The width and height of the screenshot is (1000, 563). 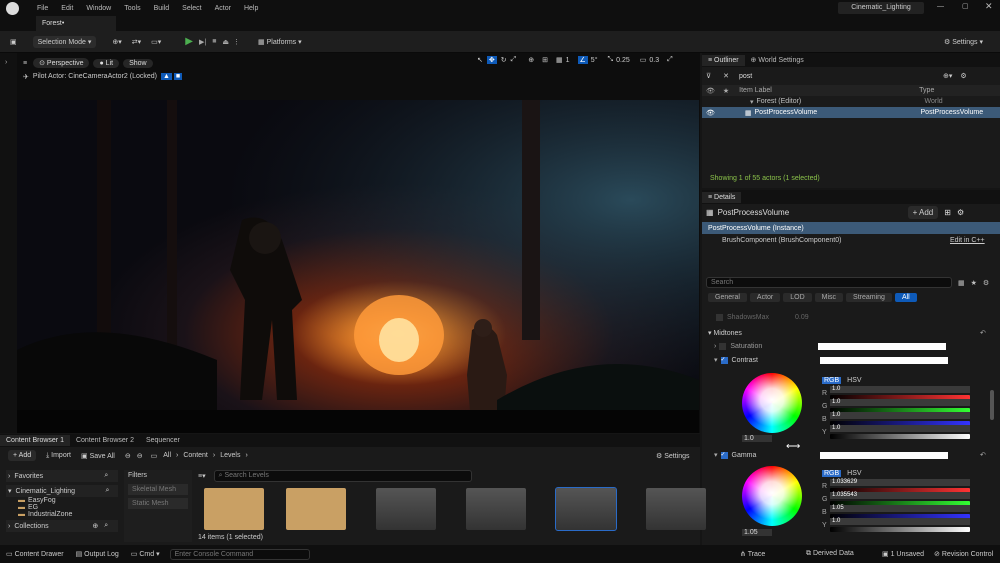 What do you see at coordinates (225, 42) in the screenshot?
I see `eject-icon: ⏏` at bounding box center [225, 42].